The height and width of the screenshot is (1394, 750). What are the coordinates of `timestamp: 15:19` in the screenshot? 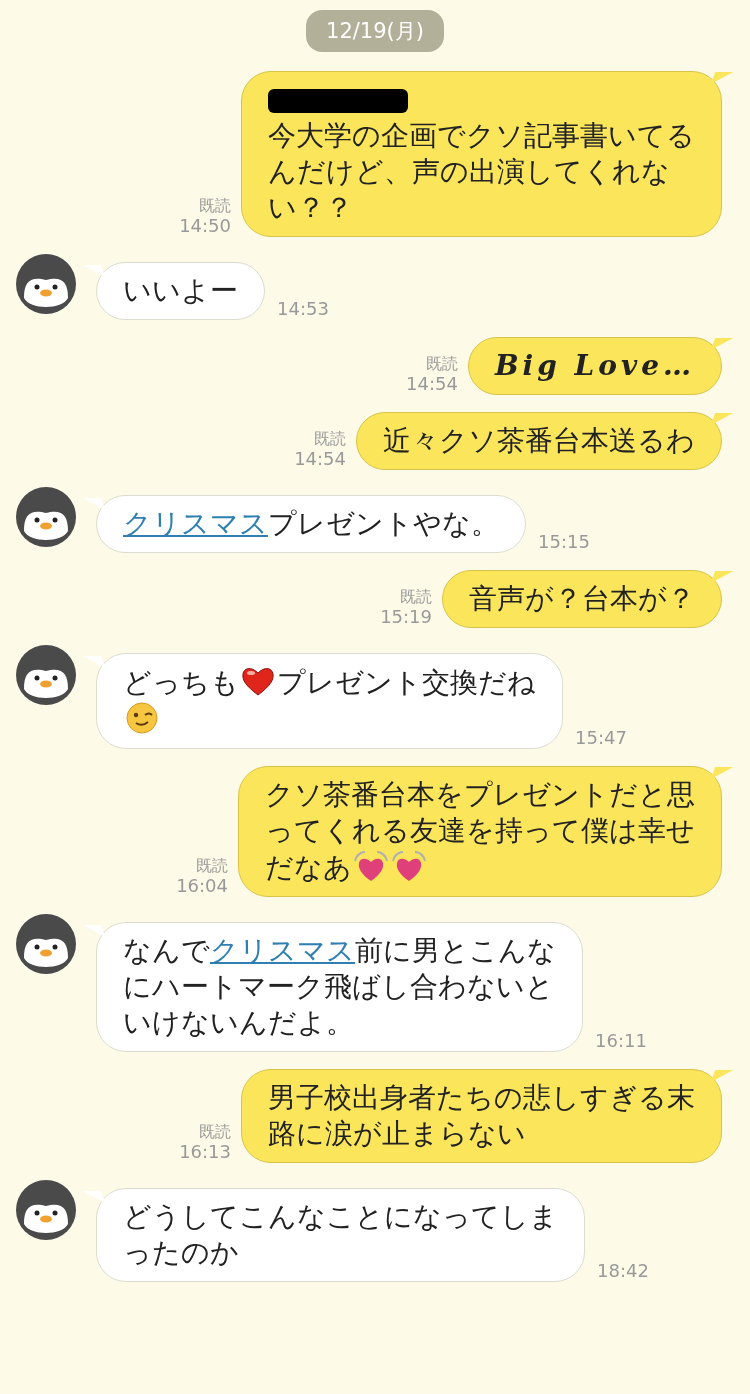 It's located at (406, 617).